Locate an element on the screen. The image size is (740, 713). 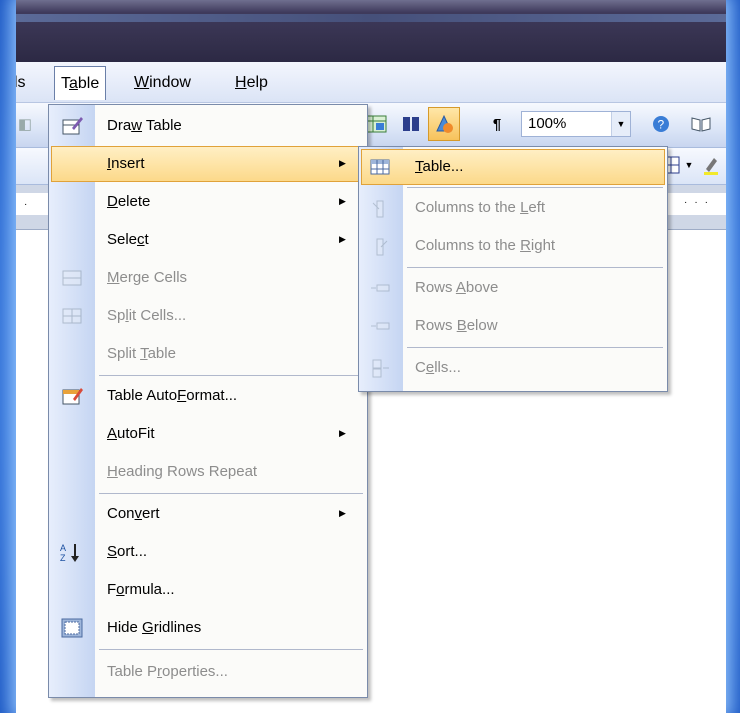
sort-icon: AZ is located at coordinates (69, 553).